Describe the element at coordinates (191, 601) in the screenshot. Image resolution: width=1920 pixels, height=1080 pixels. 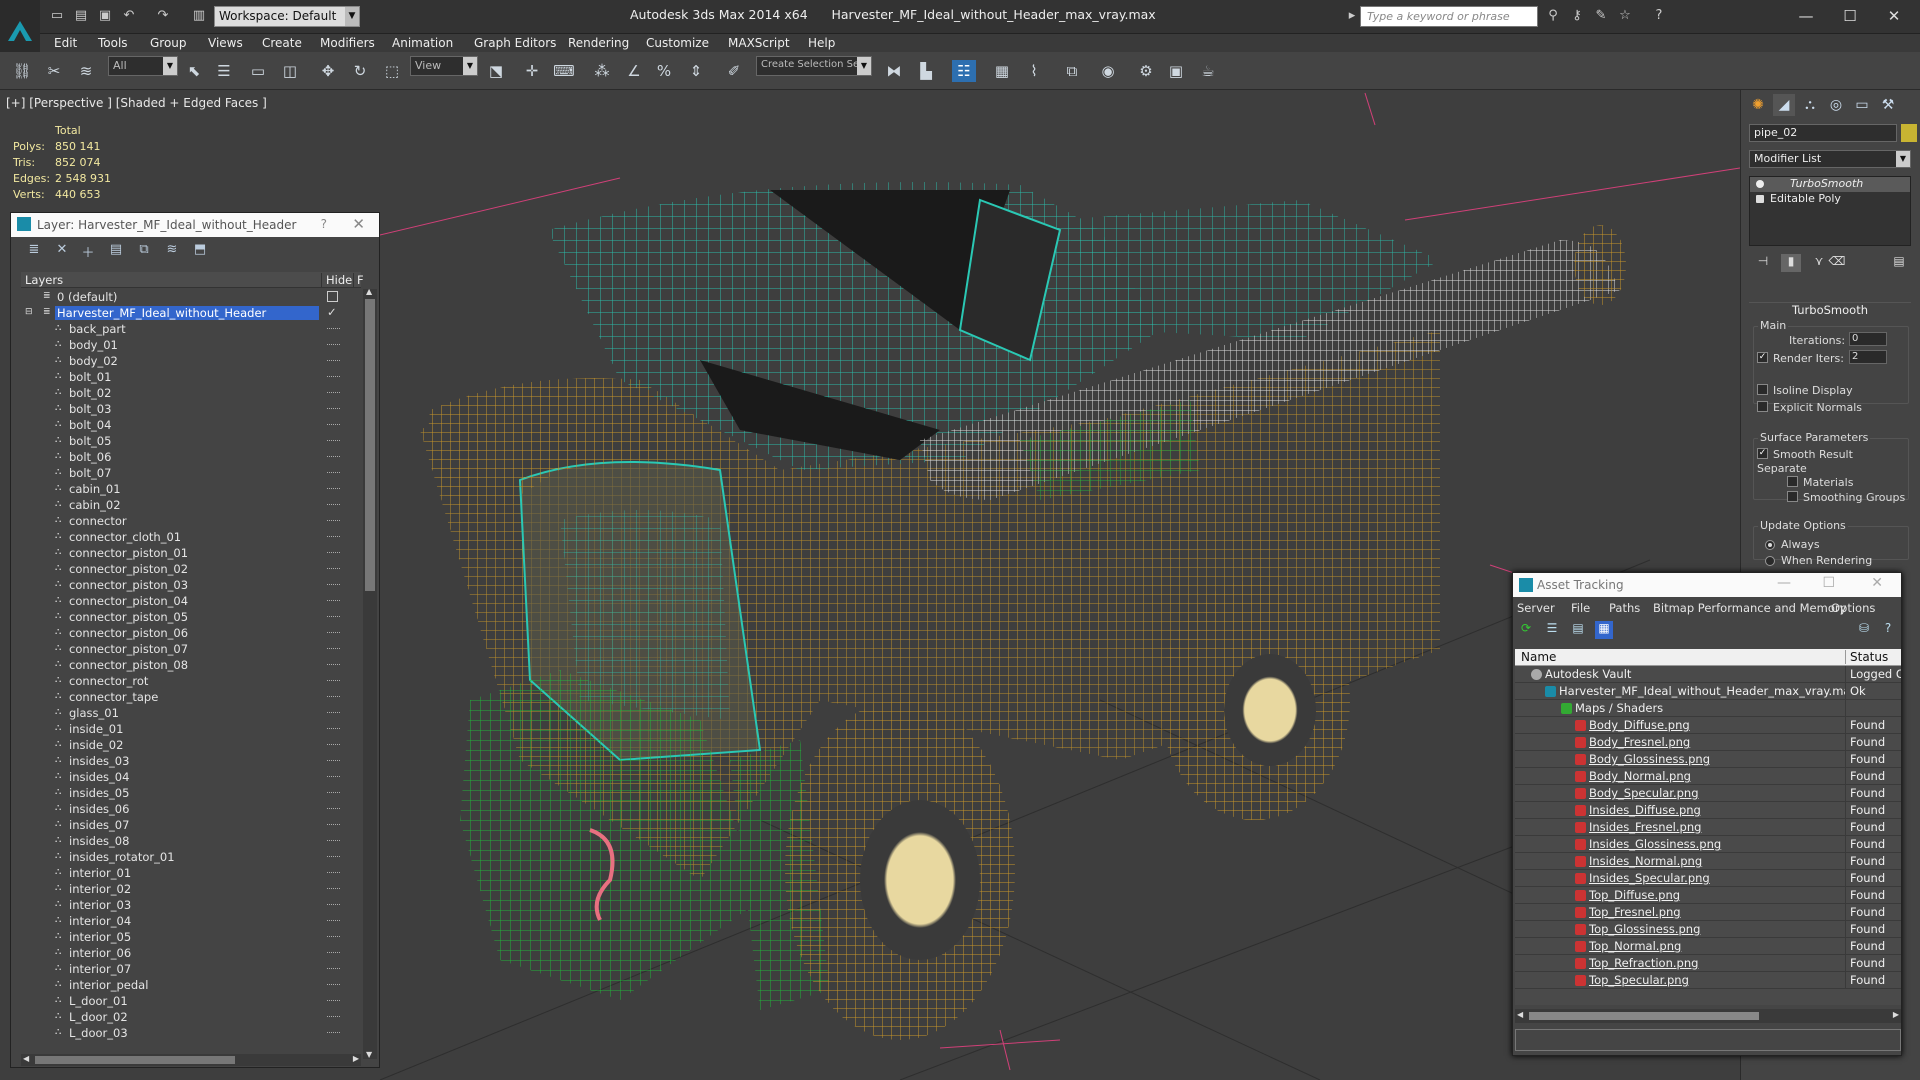
I see `layer-object-row: ⛬ connector_piston_04` at that location.